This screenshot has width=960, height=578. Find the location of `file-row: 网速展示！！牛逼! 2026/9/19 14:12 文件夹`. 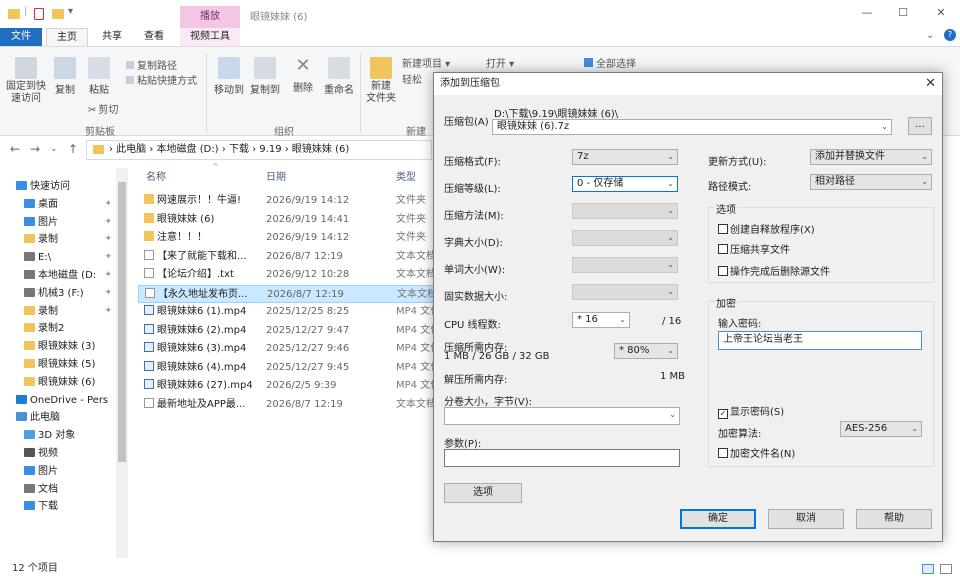

file-row: 网速展示！！牛逼! 2026/9/19 14:12 文件夹 is located at coordinates (288, 201).